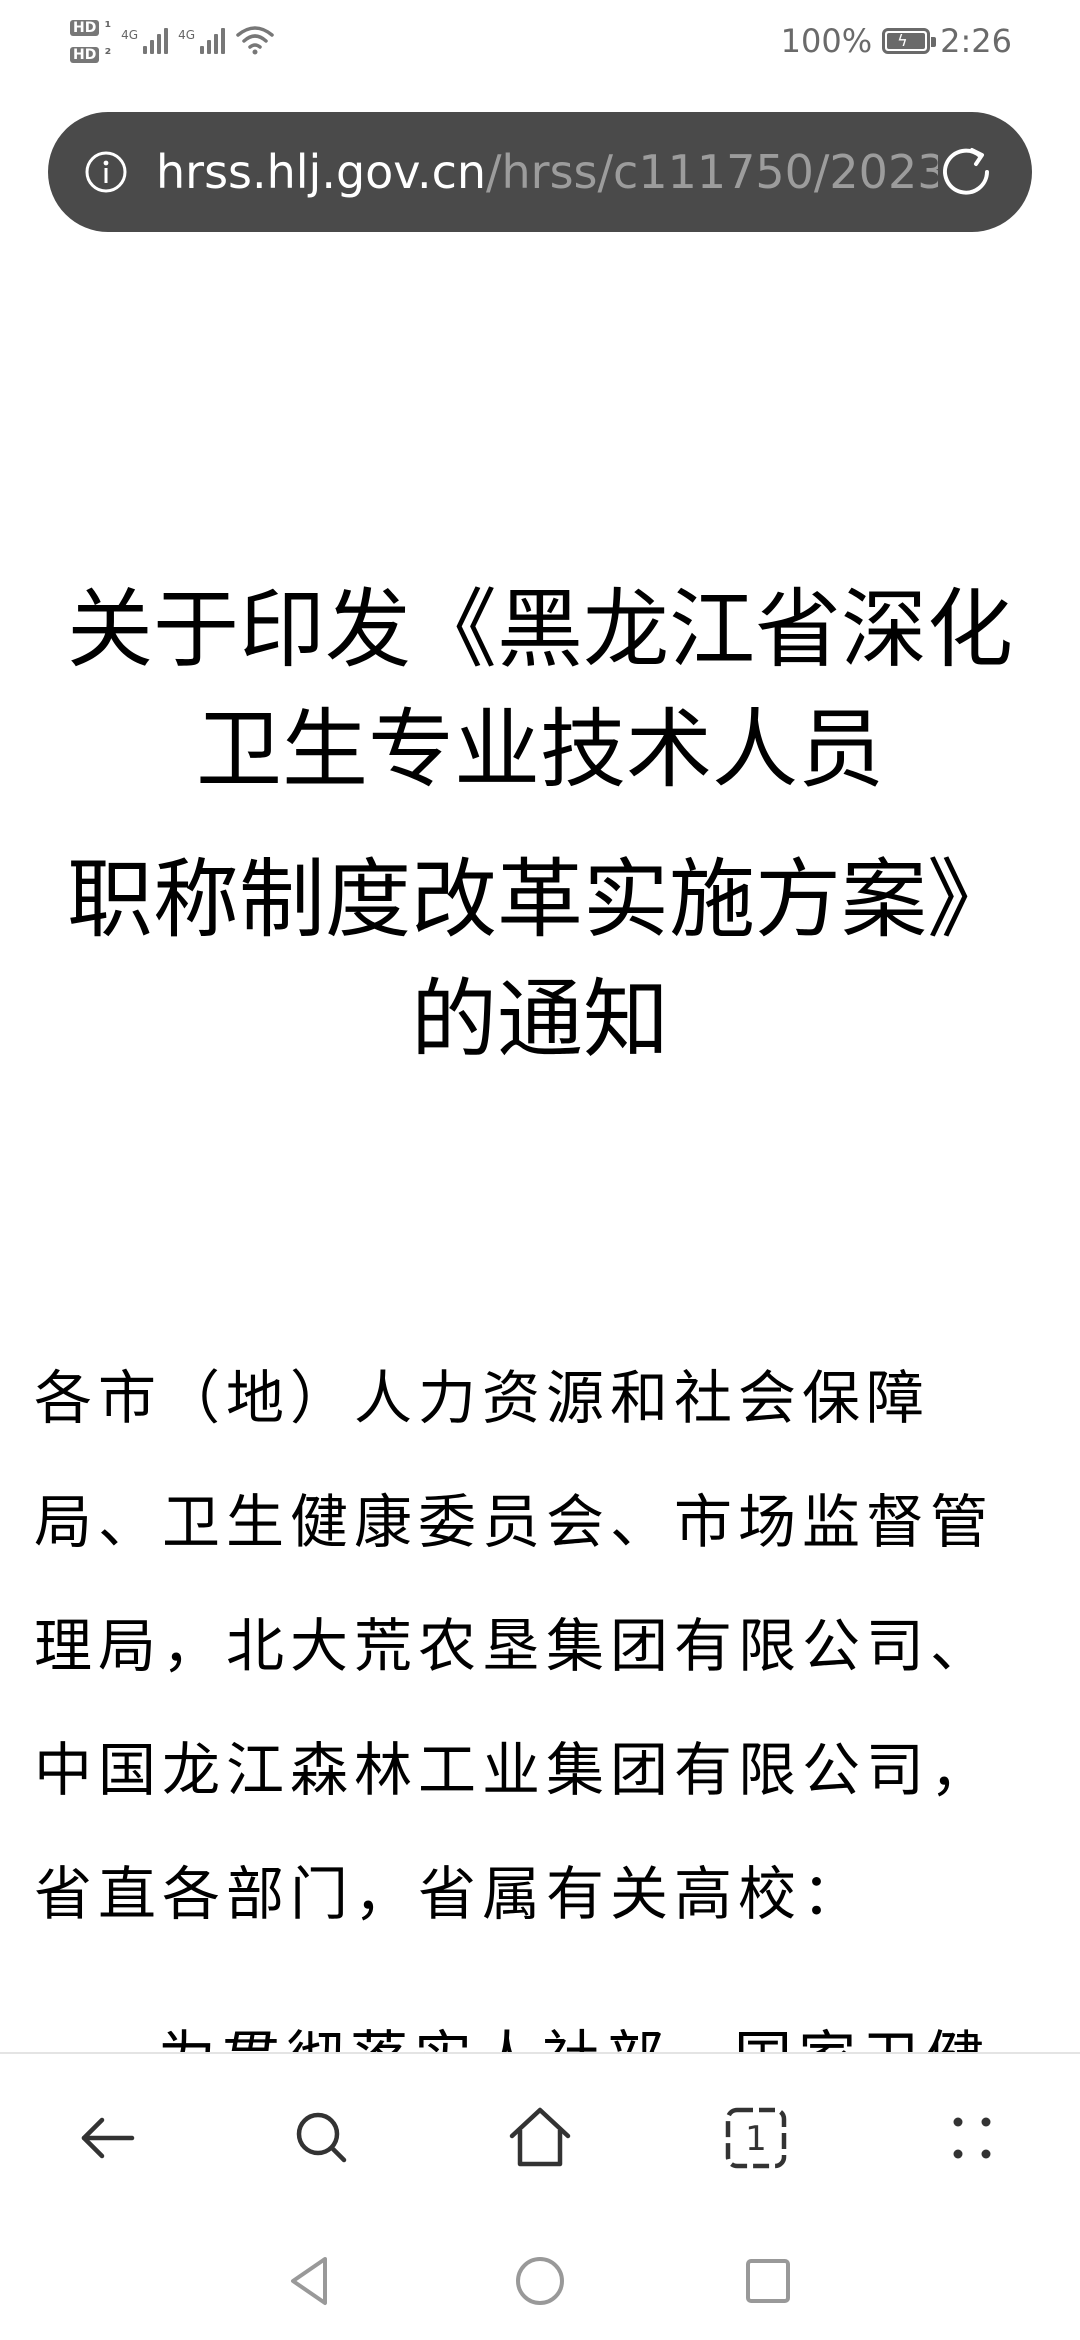 Image resolution: width=1080 pixels, height=2340 pixels. Describe the element at coordinates (540, 900) in the screenshot. I see `title-line: 职称制度改革实施方案》` at that location.